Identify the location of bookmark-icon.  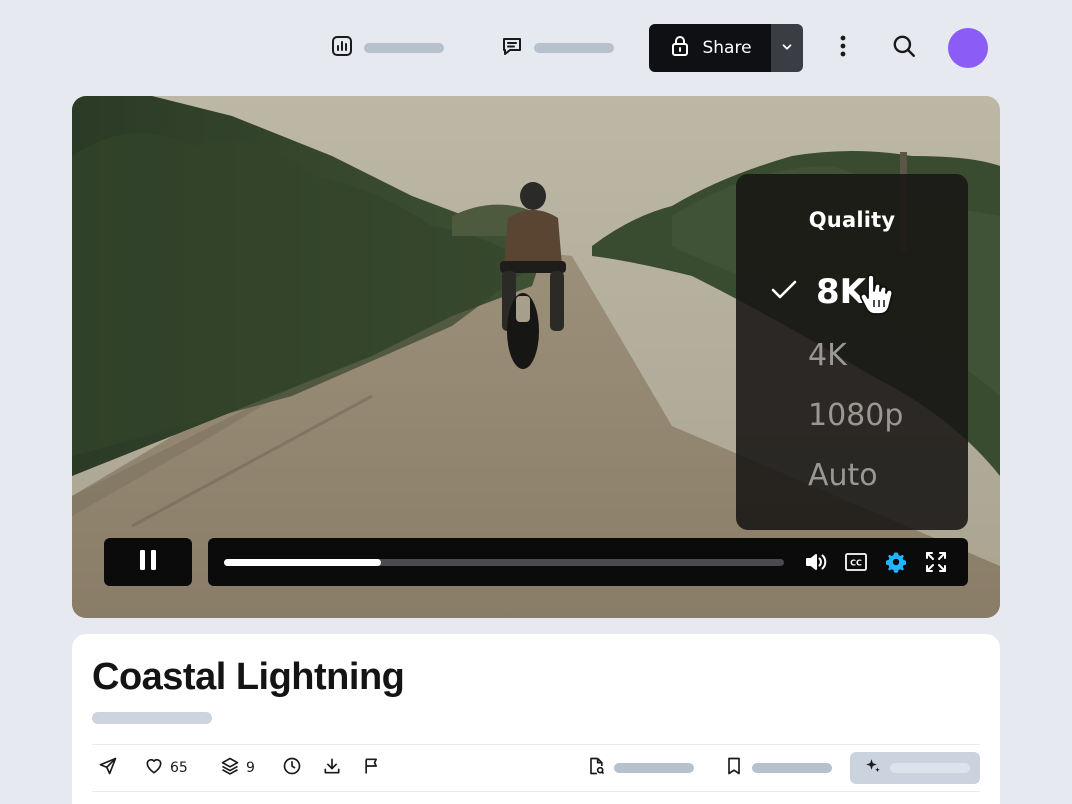
(734, 768).